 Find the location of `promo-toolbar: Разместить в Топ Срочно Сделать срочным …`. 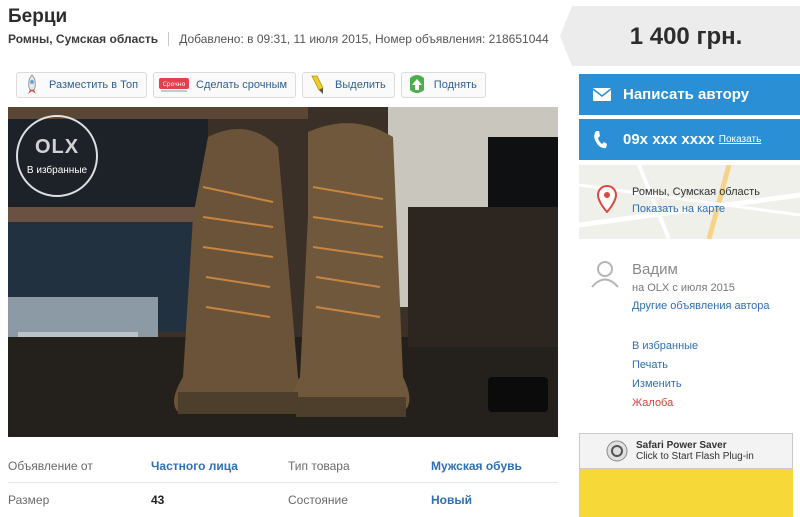

promo-toolbar: Разместить в Топ Срочно Сделать срочным … is located at coordinates (251, 85).